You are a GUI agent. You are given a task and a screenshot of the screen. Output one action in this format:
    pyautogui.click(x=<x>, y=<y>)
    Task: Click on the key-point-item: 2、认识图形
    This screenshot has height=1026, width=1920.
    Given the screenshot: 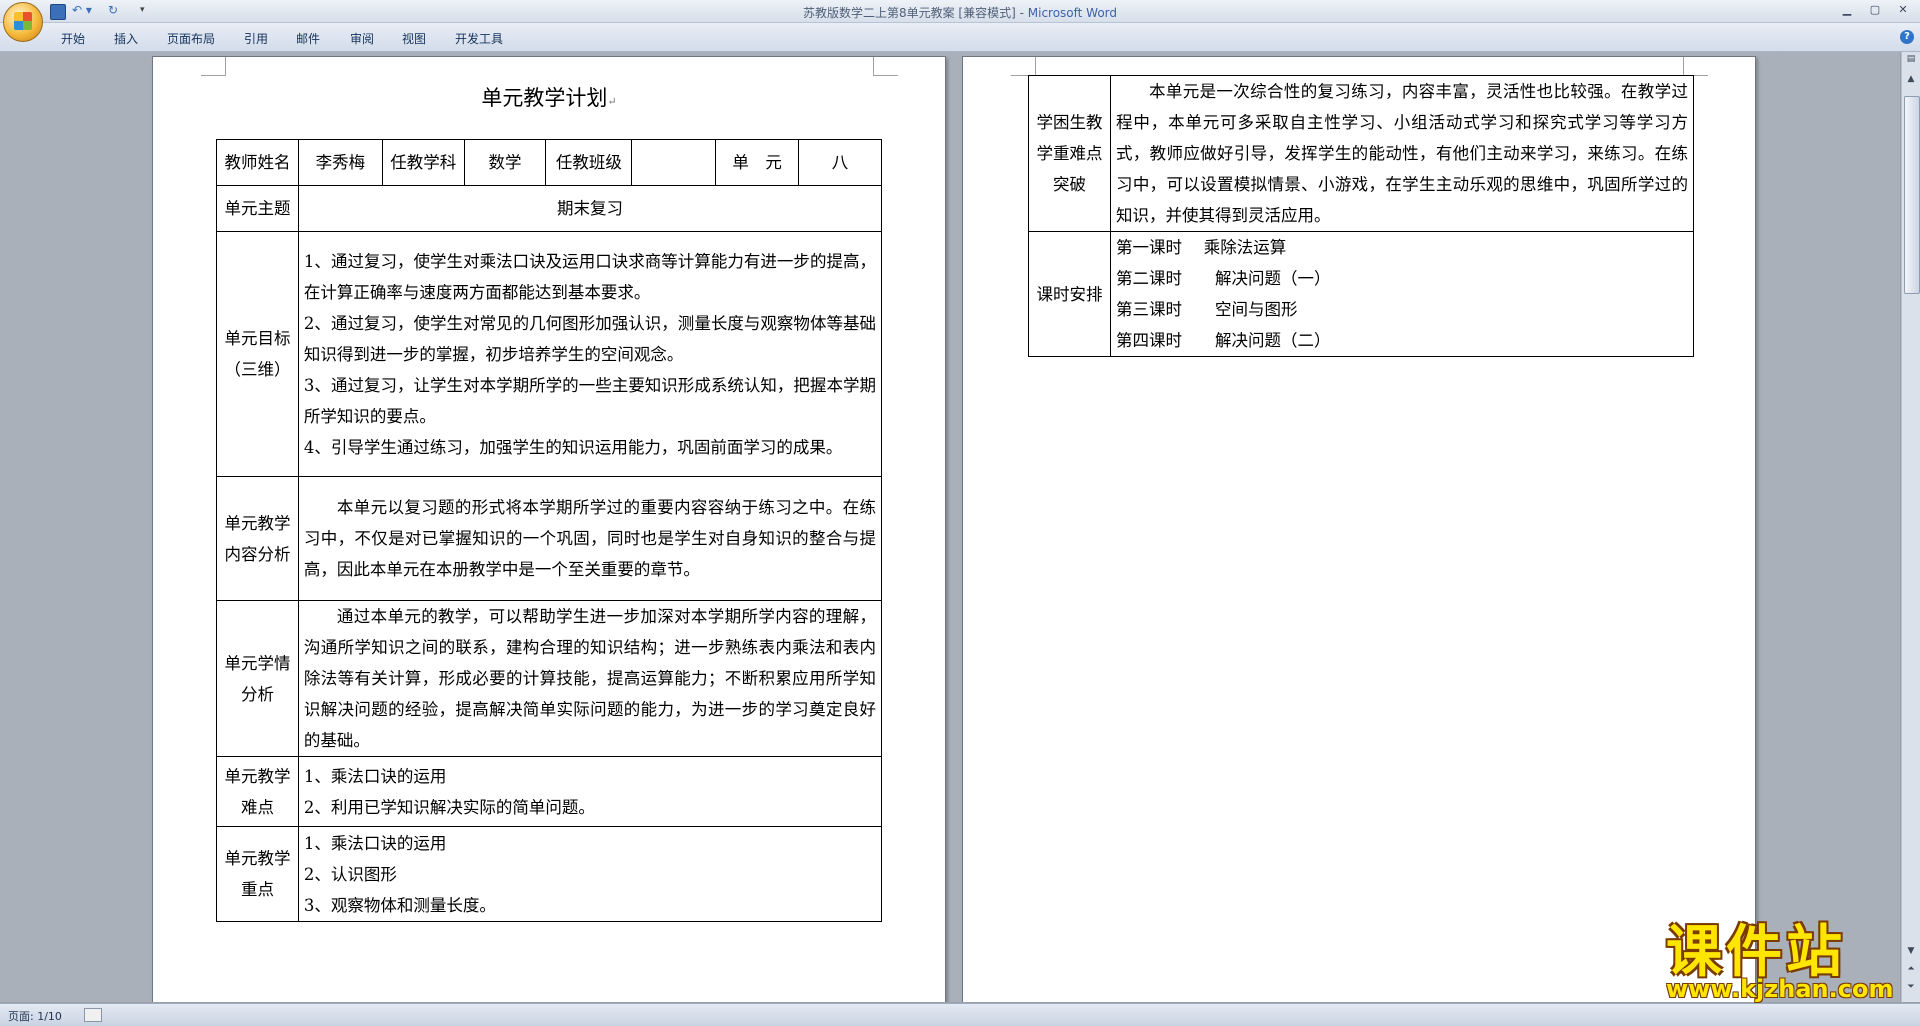 What is the action you would take?
    pyautogui.click(x=350, y=874)
    